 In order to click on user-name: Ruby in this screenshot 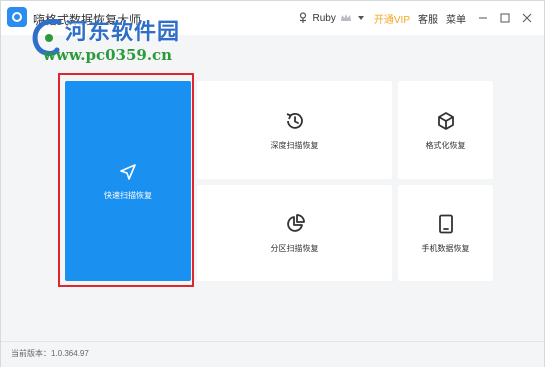, I will do `click(324, 18)`.